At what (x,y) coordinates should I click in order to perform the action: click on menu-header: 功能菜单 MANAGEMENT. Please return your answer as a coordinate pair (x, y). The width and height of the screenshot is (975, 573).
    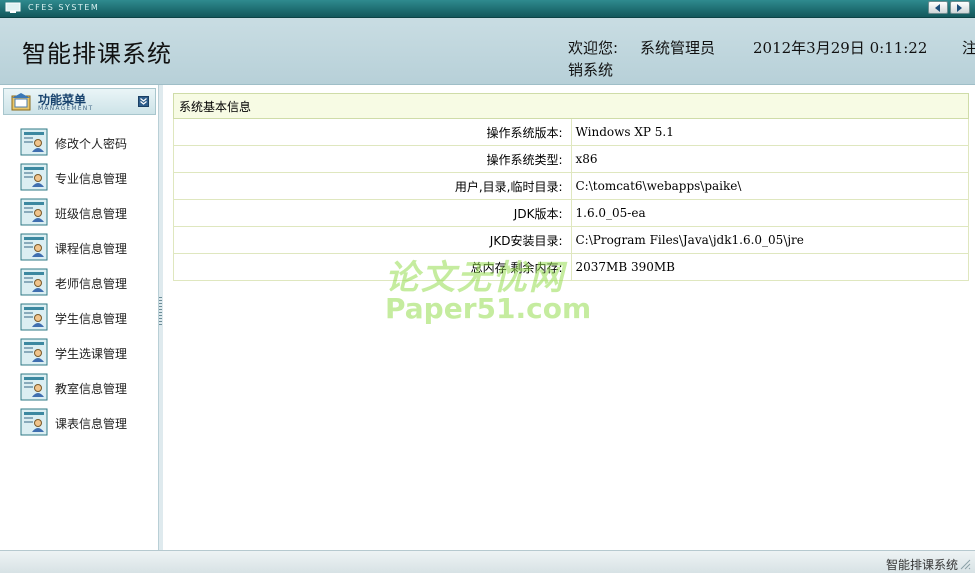
    Looking at the image, I should click on (79, 101).